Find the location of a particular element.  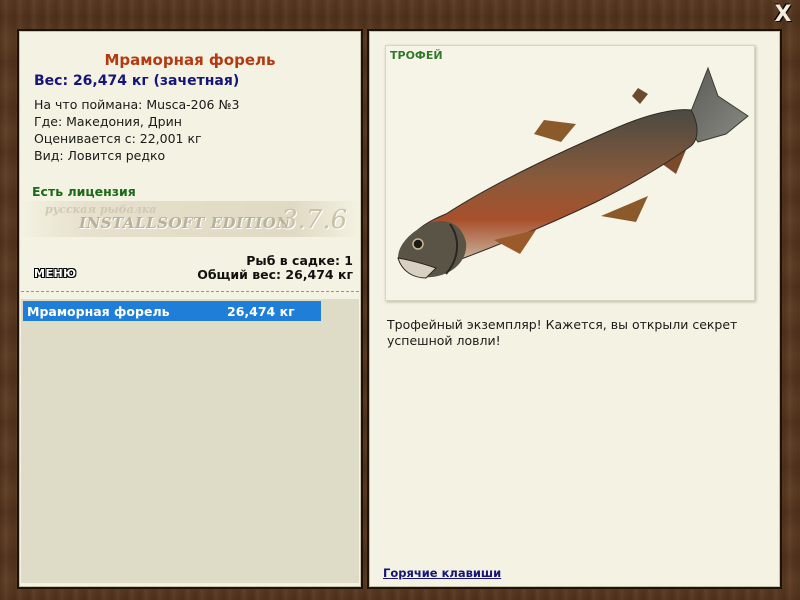

eye is located at coordinates (418, 244).